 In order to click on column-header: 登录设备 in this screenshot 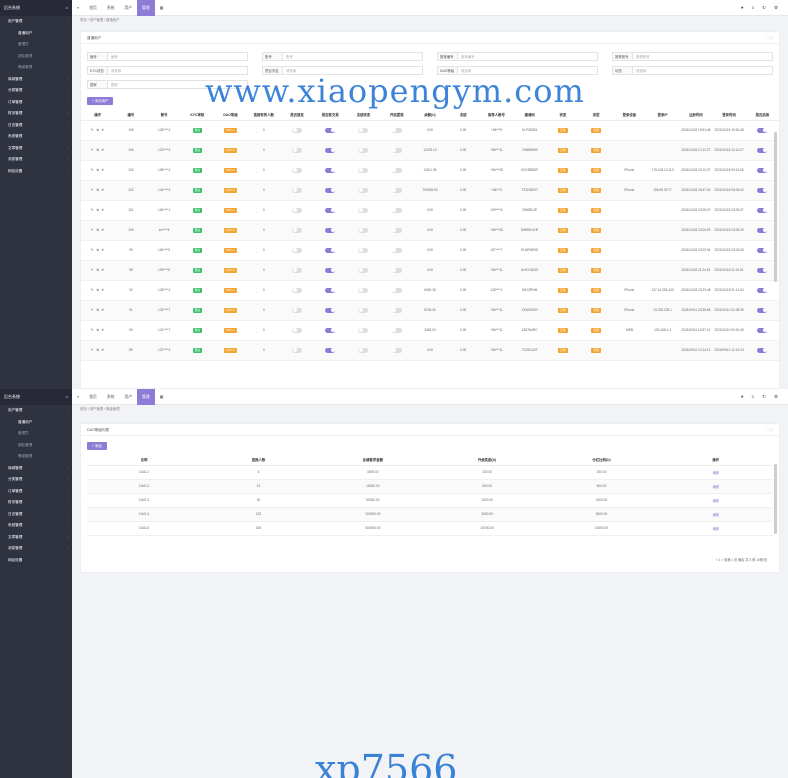, I will do `click(629, 115)`.